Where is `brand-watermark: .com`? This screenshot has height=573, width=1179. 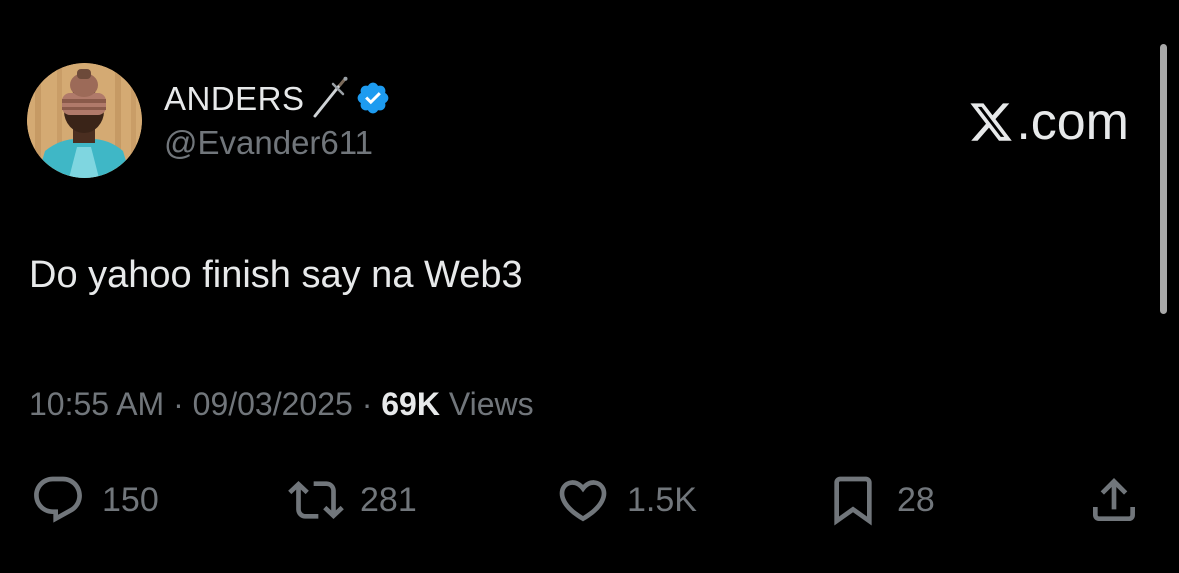 brand-watermark: .com is located at coordinates (1048, 122).